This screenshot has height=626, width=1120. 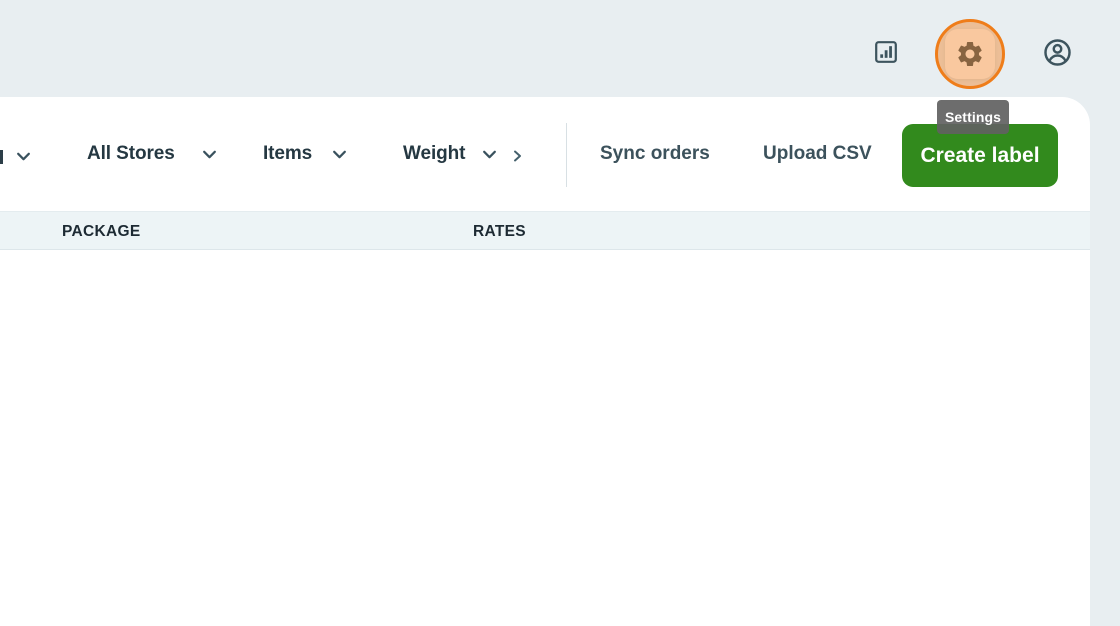 I want to click on filter-weight: Weight, so click(x=450, y=154).